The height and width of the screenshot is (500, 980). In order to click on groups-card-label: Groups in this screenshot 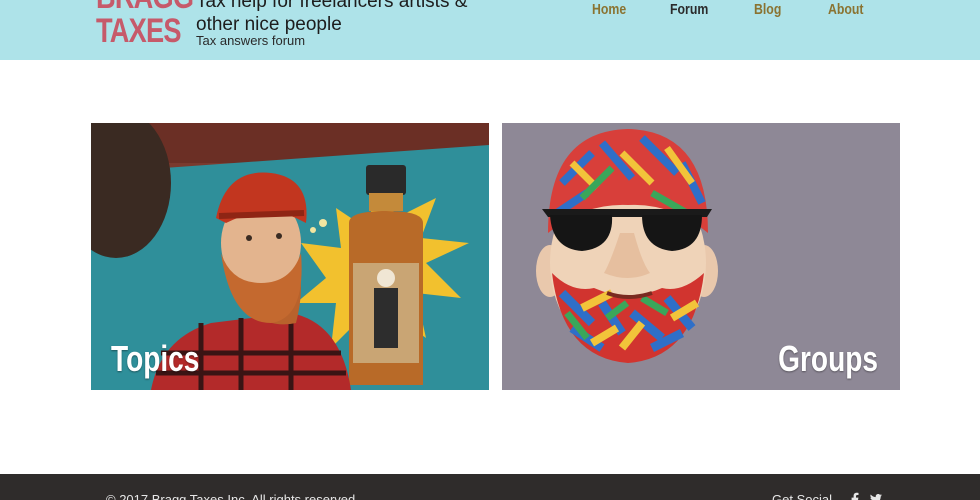, I will do `click(828, 358)`.